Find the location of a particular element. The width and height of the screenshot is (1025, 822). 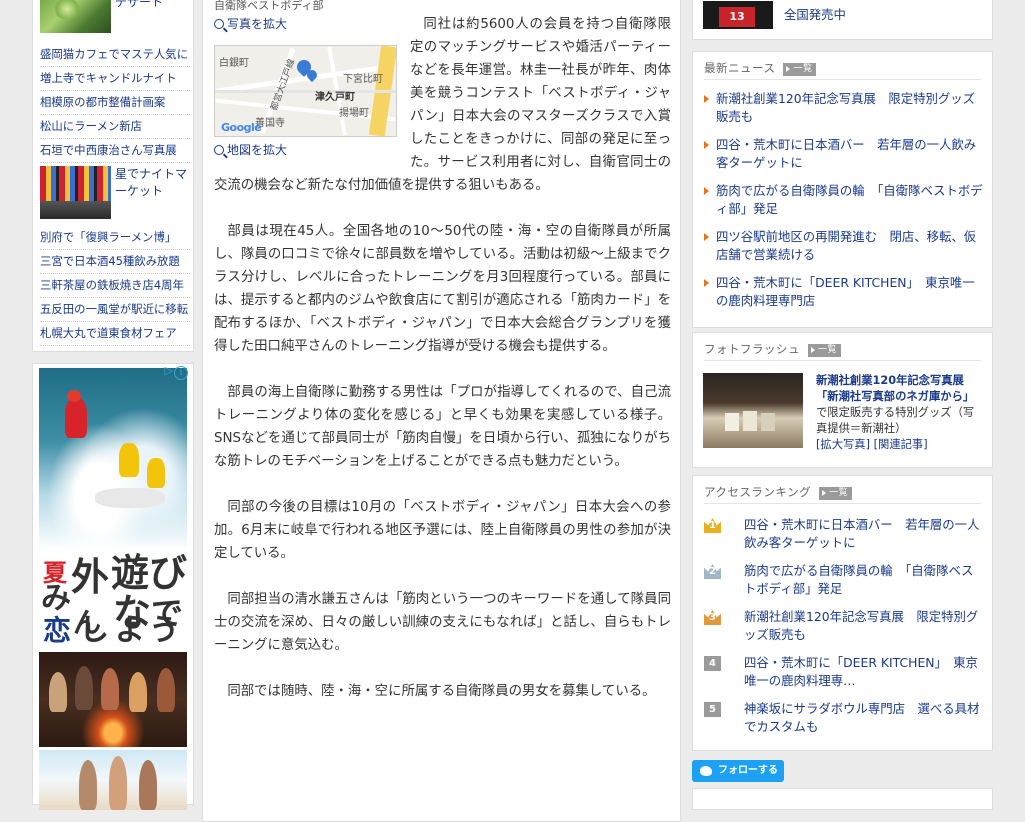

ranking-item-text: 四谷・荒木町に日本酒バー 若年層の一人飲み客ターゲットに is located at coordinates (861, 533).